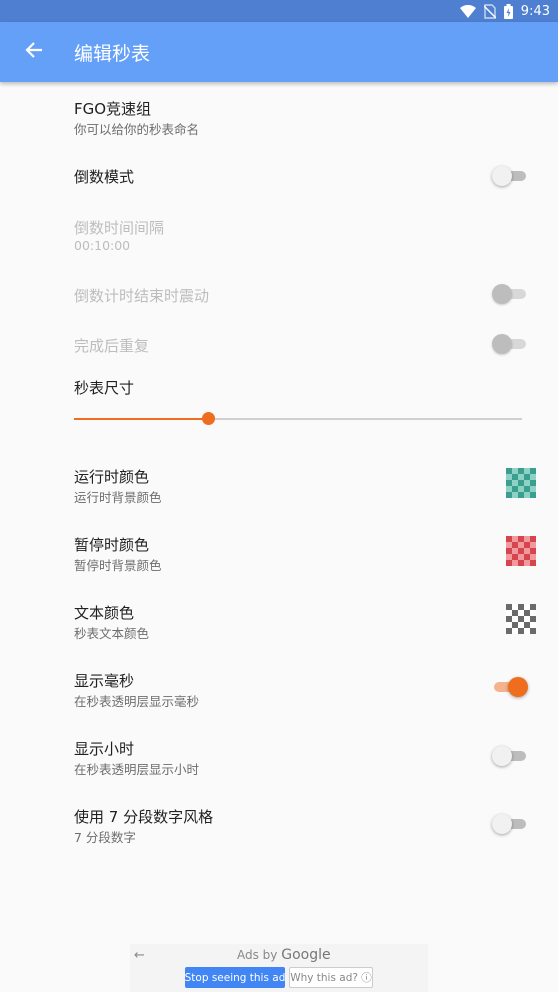  I want to click on setting-title: 倒数模式, so click(104, 177).